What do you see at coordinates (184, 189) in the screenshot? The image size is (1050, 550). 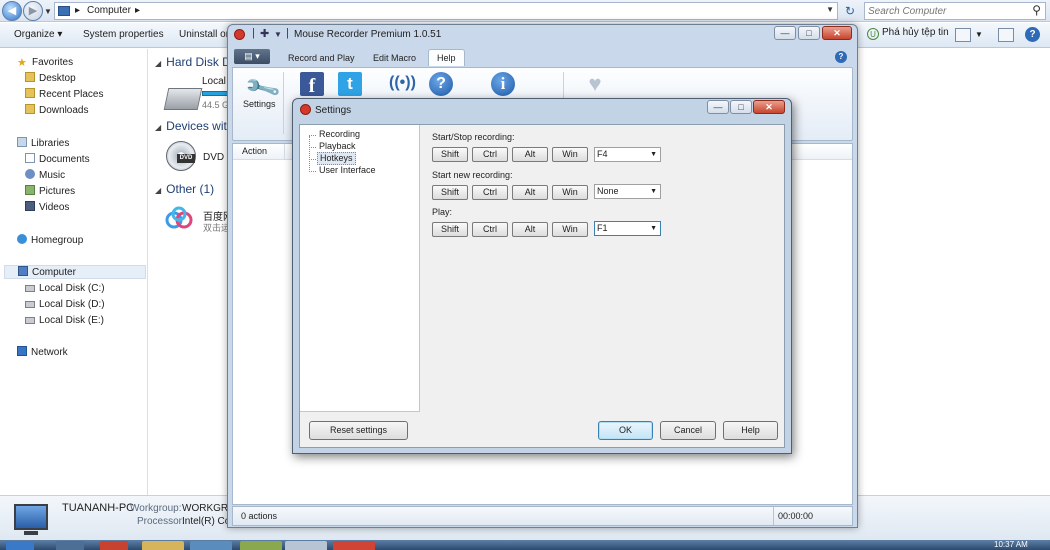 I see `group-other: ◢ Other (1)` at bounding box center [184, 189].